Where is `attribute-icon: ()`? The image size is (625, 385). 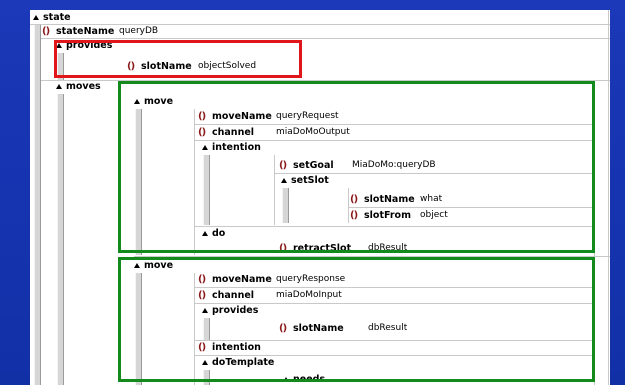 attribute-icon: () is located at coordinates (46, 31).